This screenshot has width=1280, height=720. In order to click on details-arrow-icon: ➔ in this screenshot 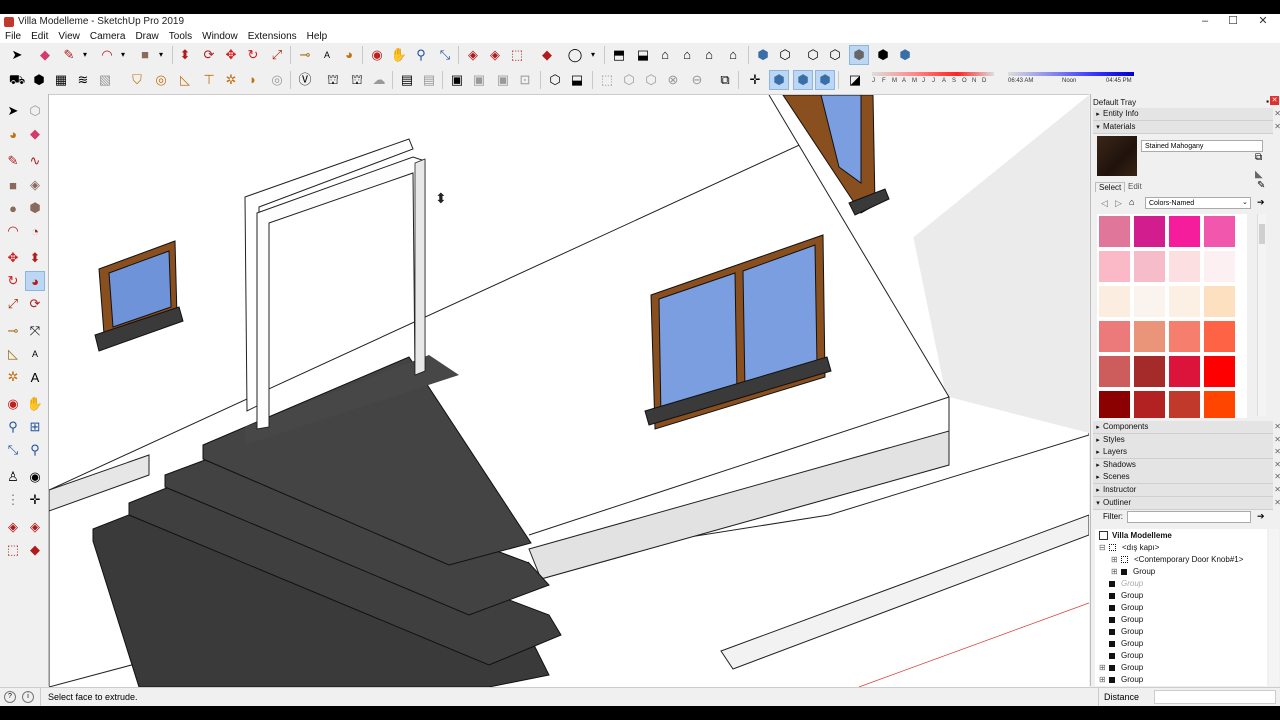, I will do `click(1261, 516)`.